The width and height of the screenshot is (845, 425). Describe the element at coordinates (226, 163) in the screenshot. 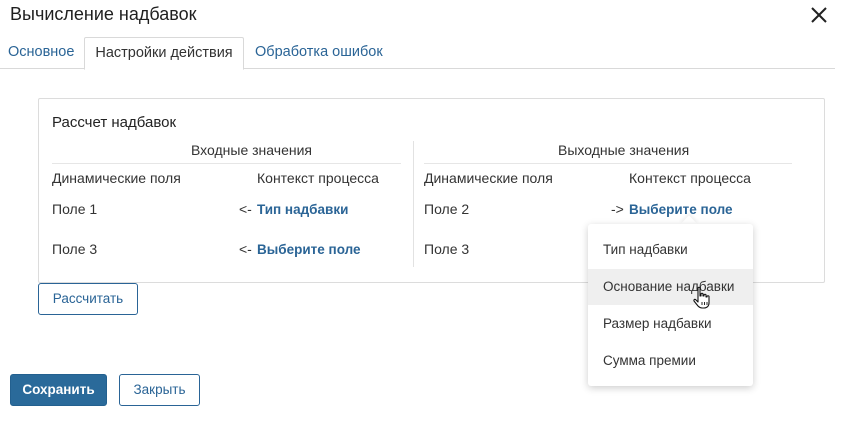

I see `input-heading-divider` at that location.